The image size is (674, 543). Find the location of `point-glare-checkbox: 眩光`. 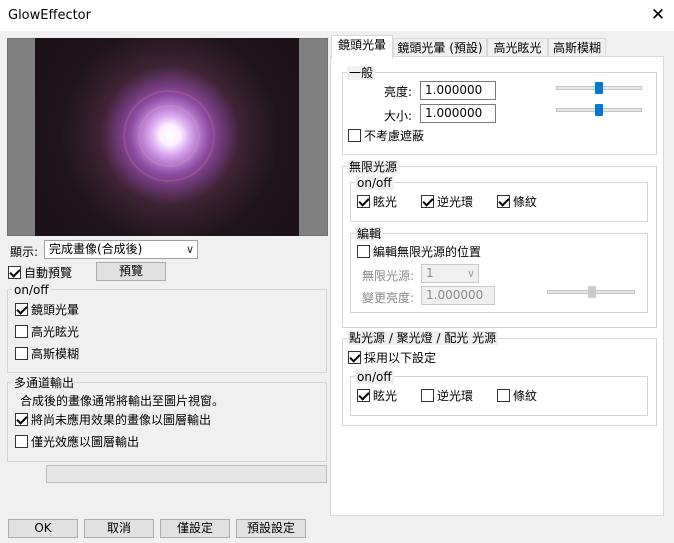

point-glare-checkbox: 眩光 is located at coordinates (377, 395).